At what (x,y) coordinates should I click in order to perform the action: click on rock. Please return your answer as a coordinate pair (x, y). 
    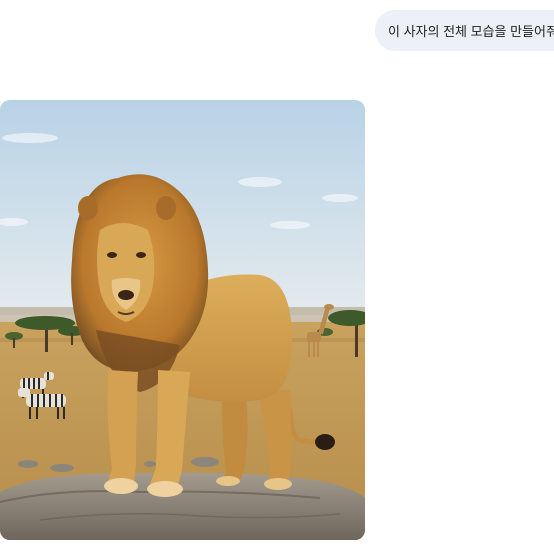
    Looking at the image, I should click on (182, 506).